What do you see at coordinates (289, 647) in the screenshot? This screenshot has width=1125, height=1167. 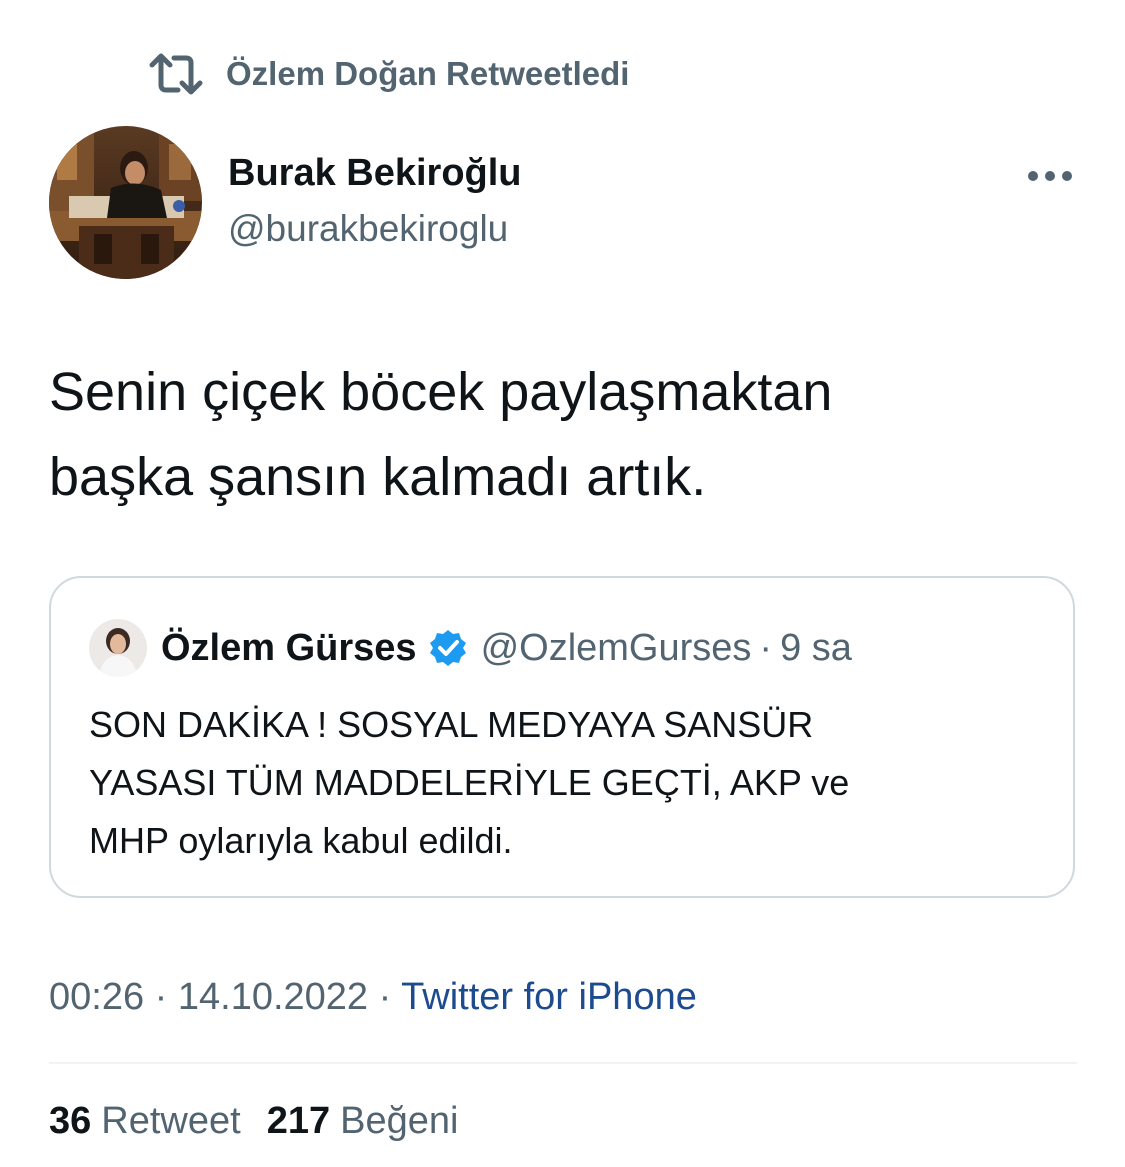 I see `quoted-author-display-name: Özlem Gürses` at bounding box center [289, 647].